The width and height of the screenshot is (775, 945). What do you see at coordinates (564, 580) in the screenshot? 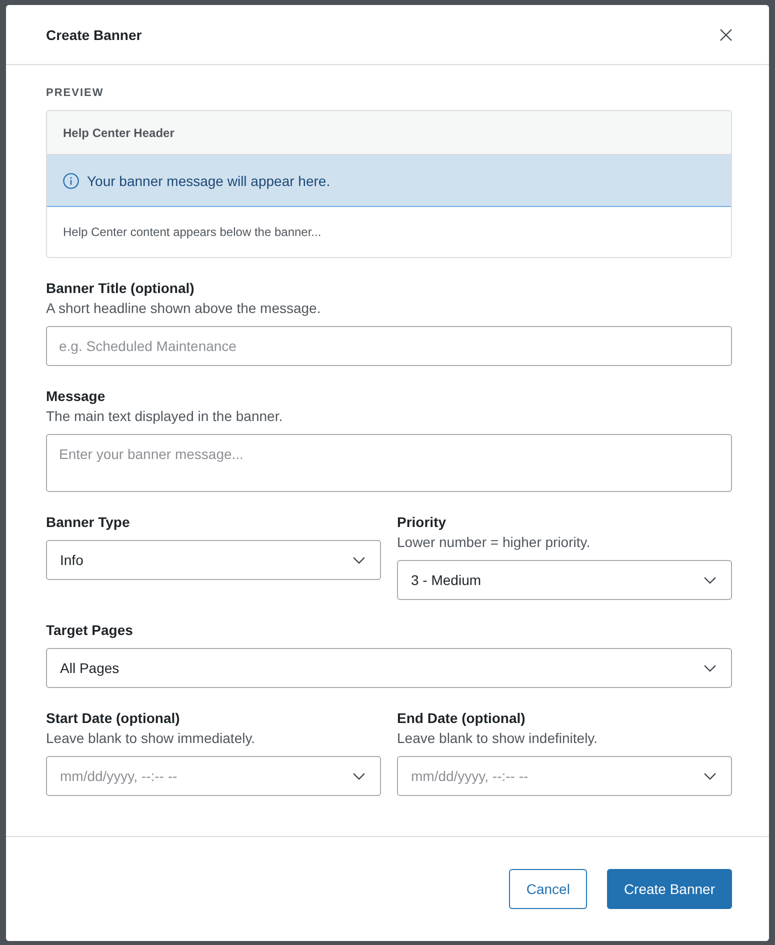
I see `select-field: 3 - Medium` at bounding box center [564, 580].